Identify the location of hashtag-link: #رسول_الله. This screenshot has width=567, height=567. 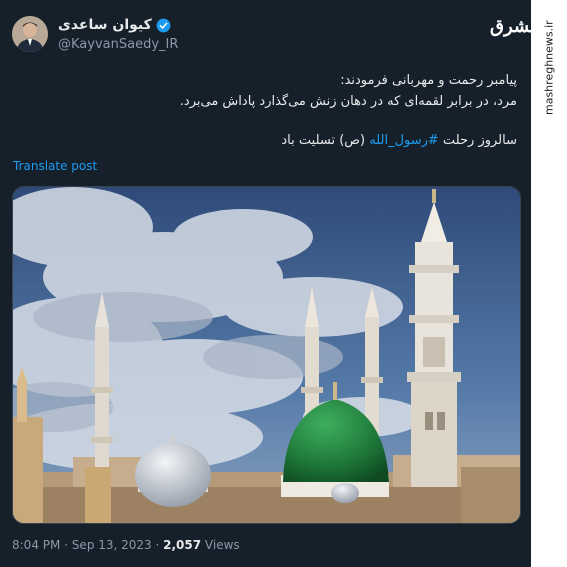
(404, 140).